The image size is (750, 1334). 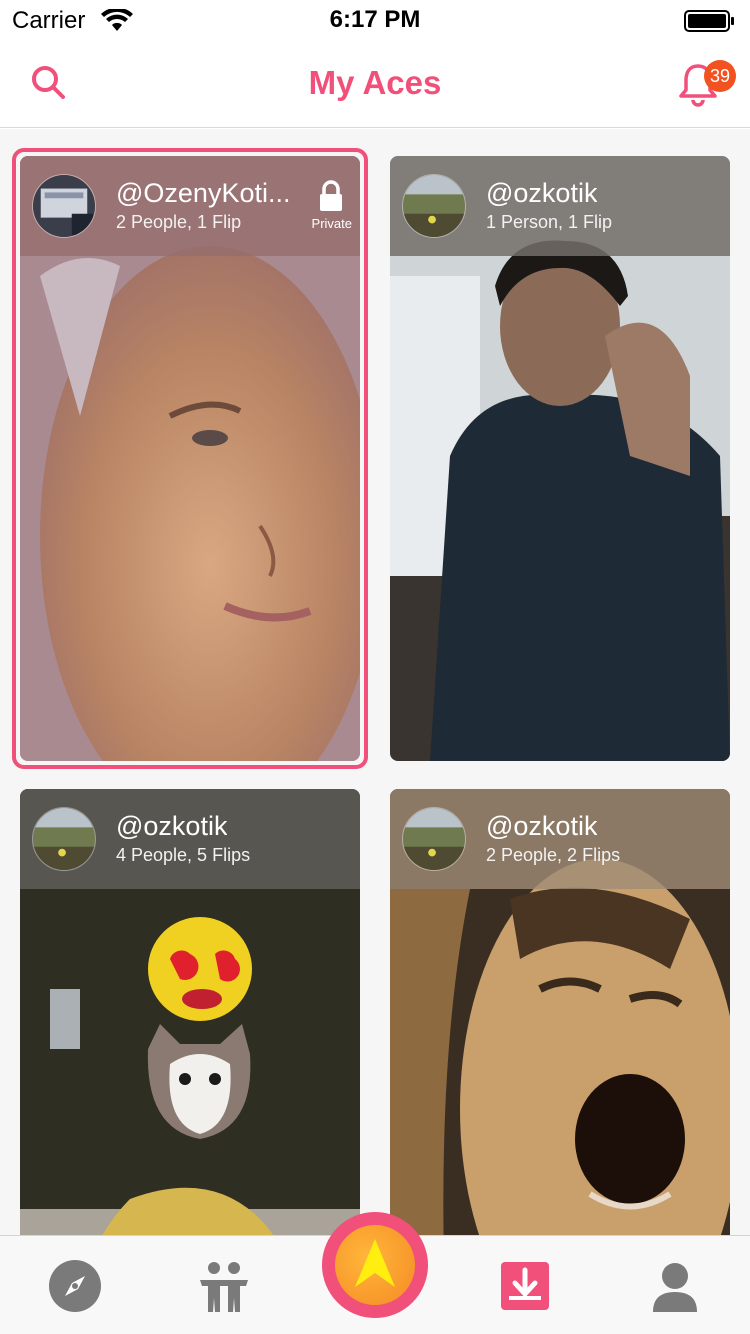 What do you see at coordinates (553, 855) in the screenshot?
I see `ace-stats: 2 People, 2 Flips` at bounding box center [553, 855].